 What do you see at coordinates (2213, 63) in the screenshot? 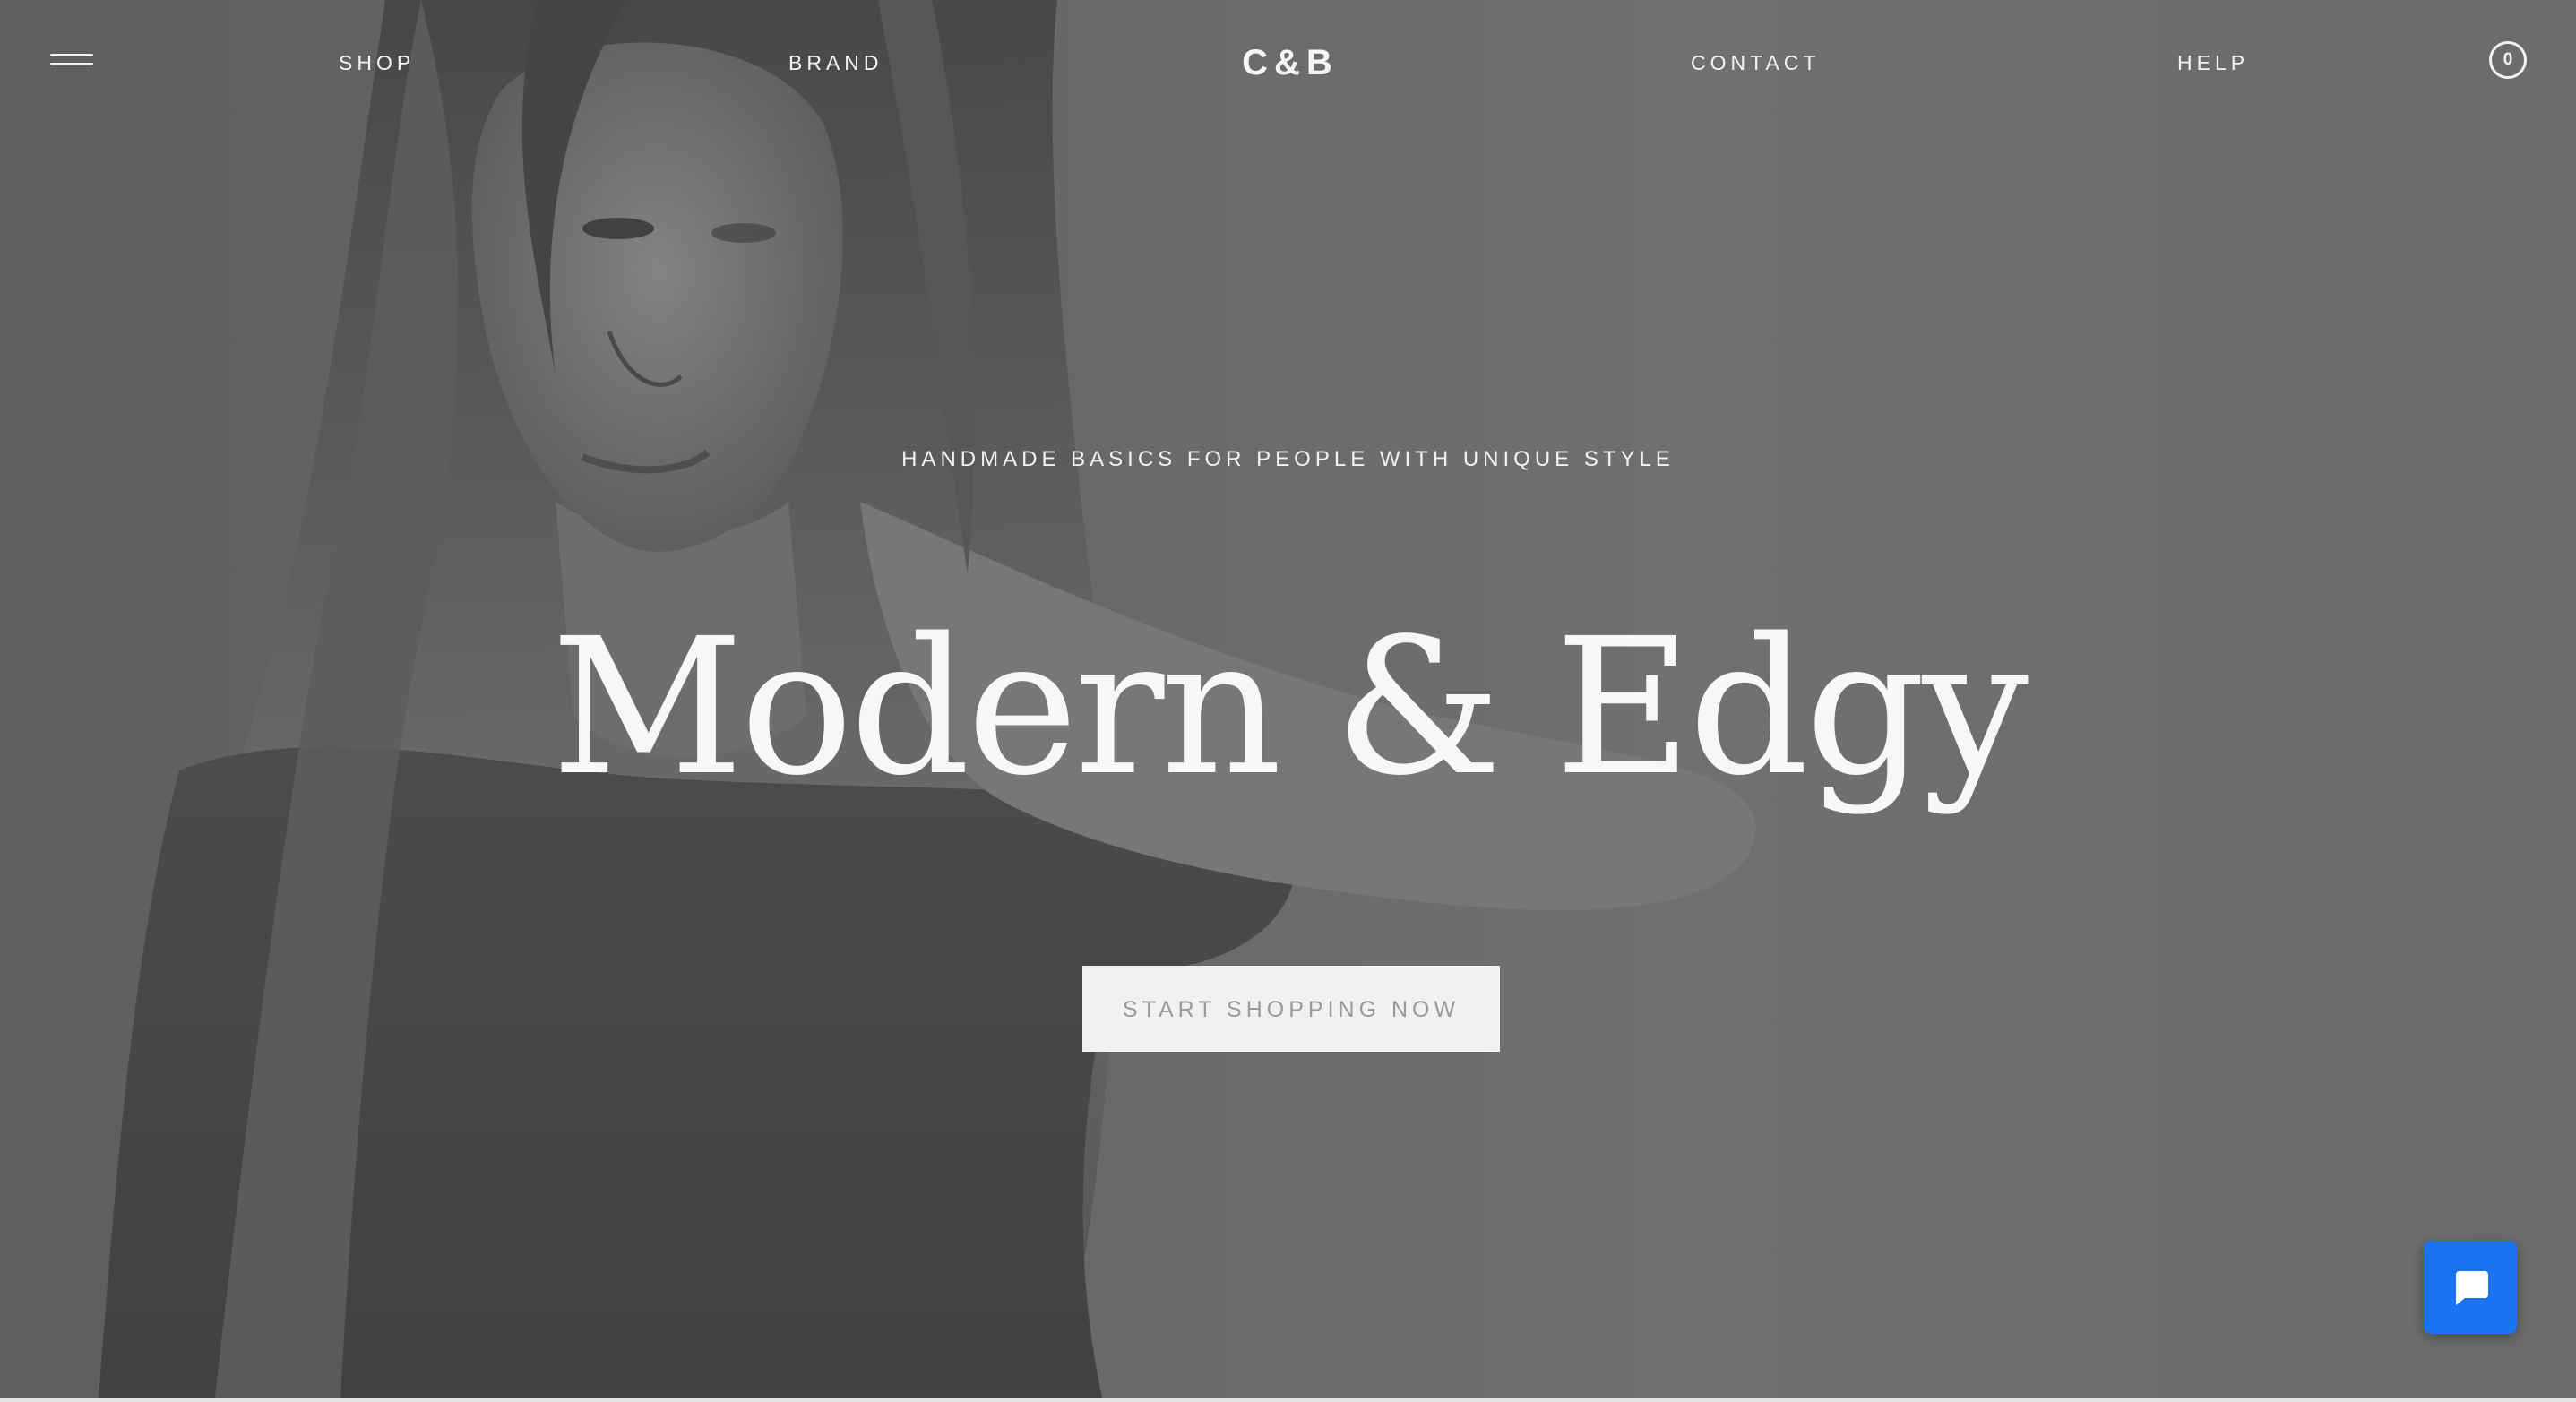
I see `nav-help-link: HELP` at bounding box center [2213, 63].